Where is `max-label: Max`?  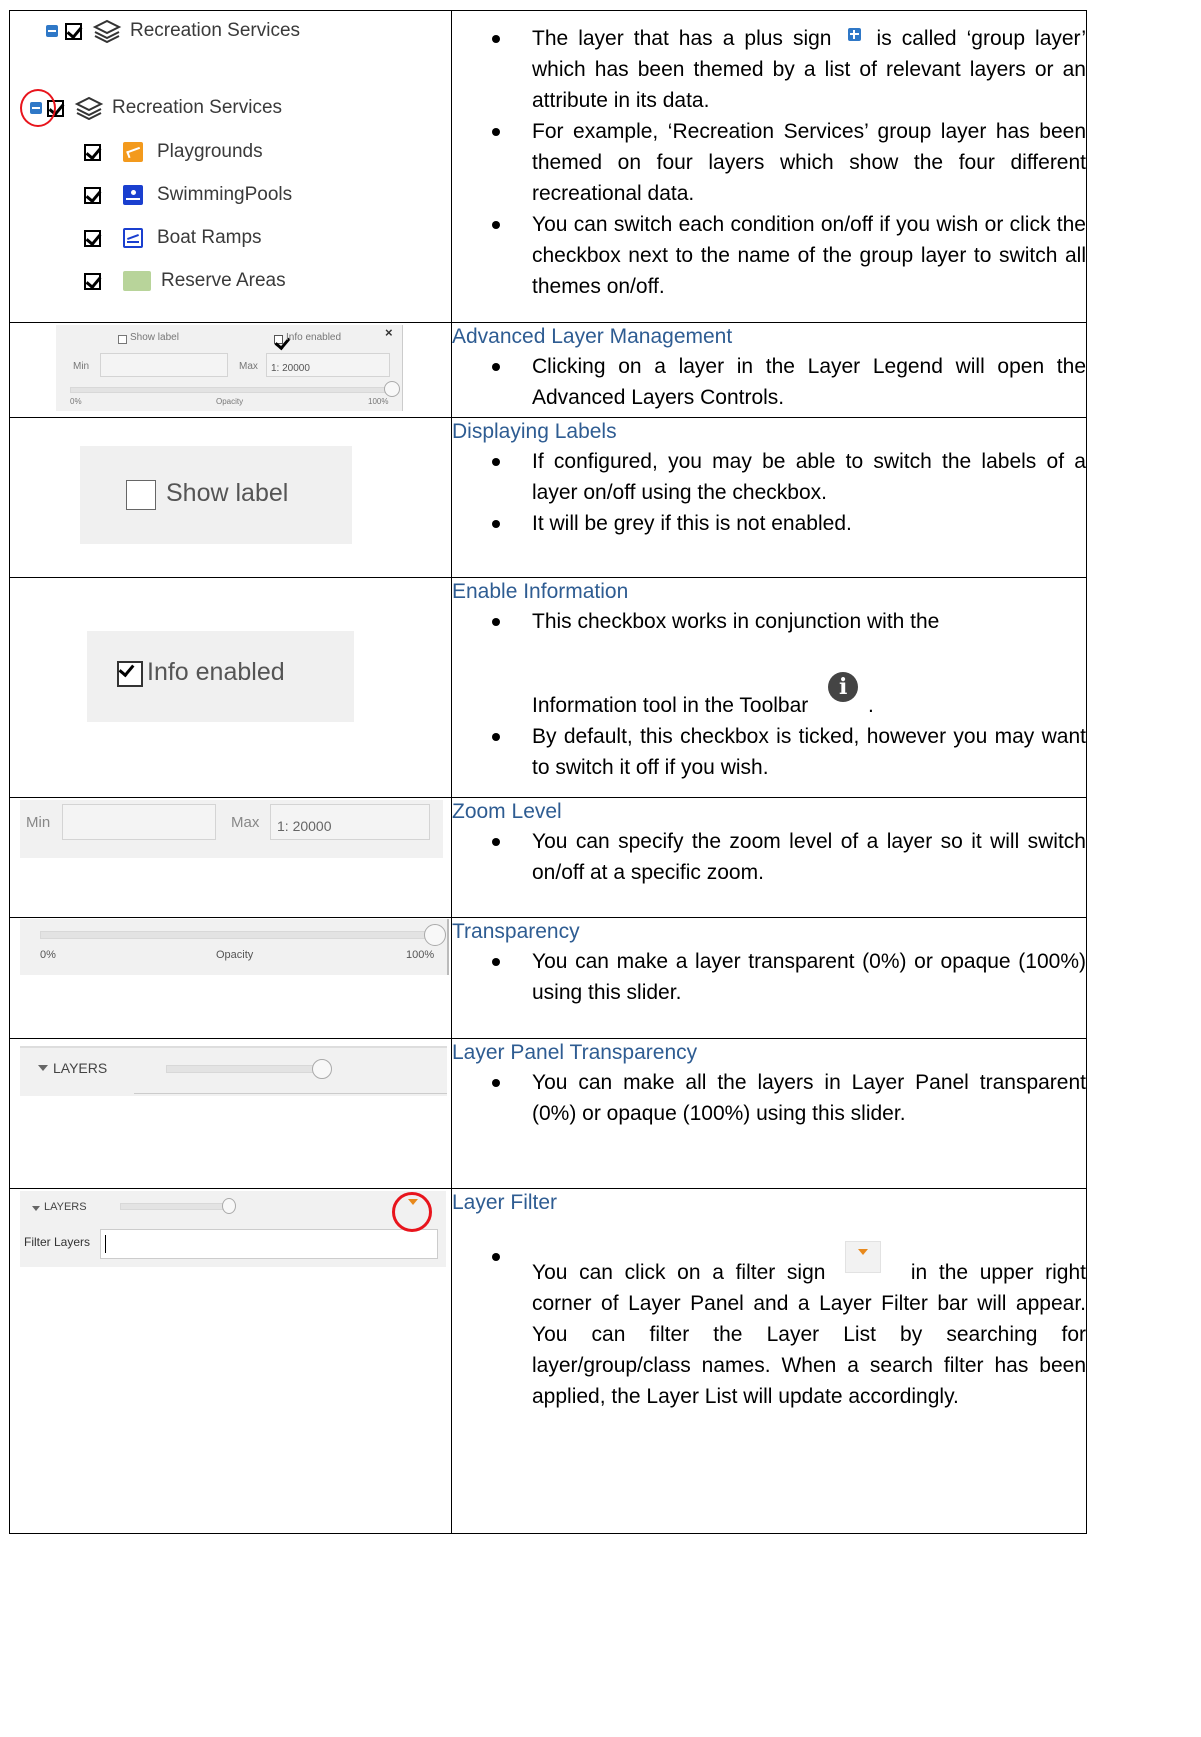 max-label: Max is located at coordinates (245, 822).